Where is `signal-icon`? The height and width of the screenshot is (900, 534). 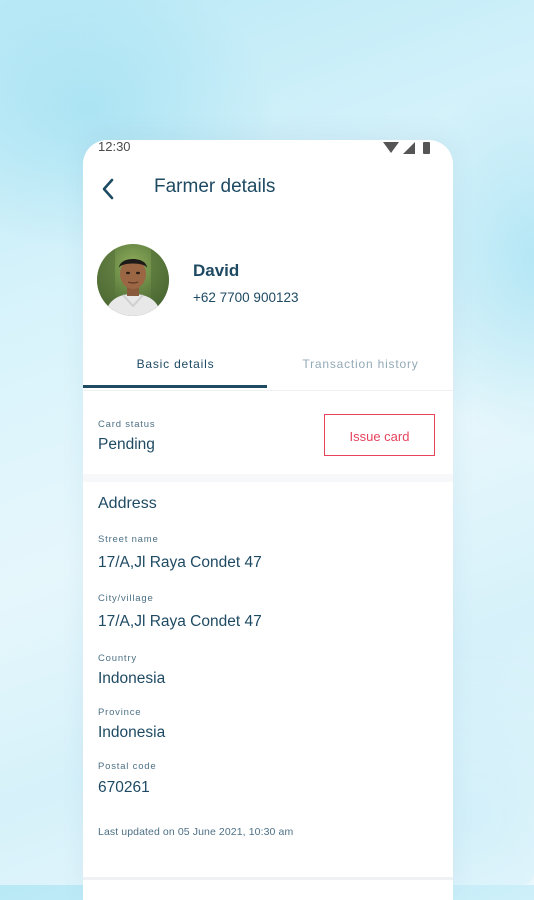 signal-icon is located at coordinates (409, 148).